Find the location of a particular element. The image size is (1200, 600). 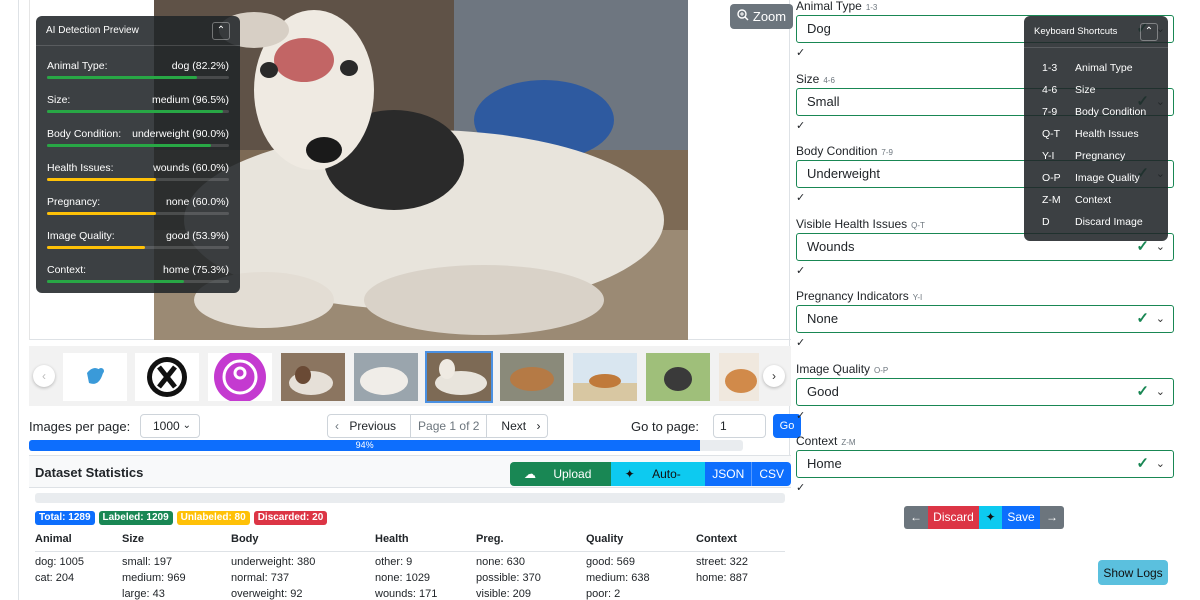

ai-row-value: medium (96.5%) is located at coordinates (190, 100).